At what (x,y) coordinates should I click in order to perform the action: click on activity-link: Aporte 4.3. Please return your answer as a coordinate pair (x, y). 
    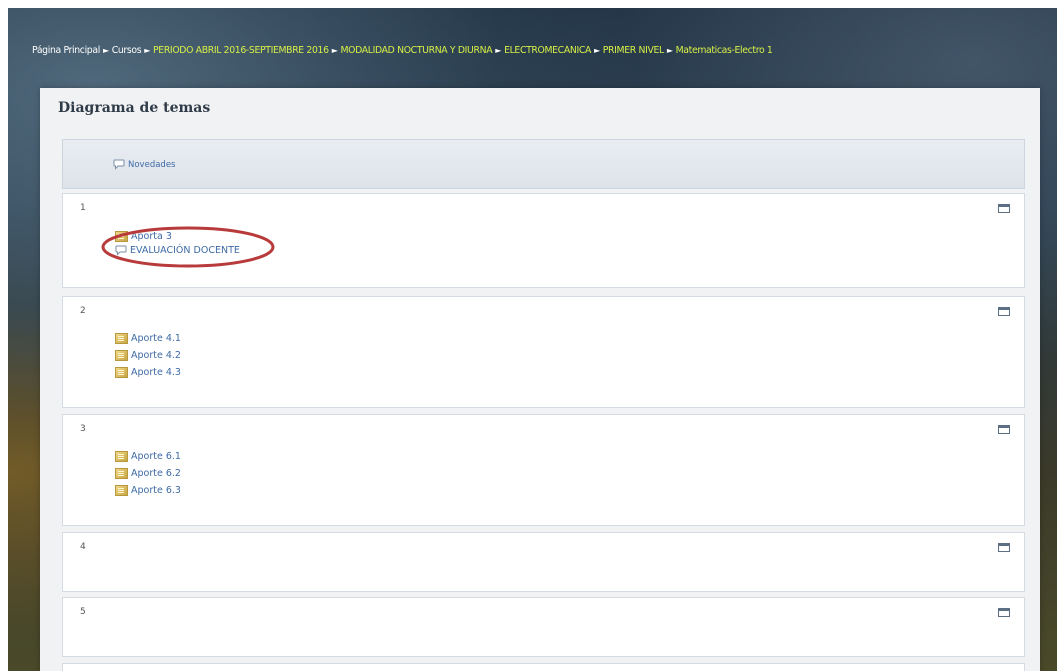
    Looking at the image, I should click on (148, 372).